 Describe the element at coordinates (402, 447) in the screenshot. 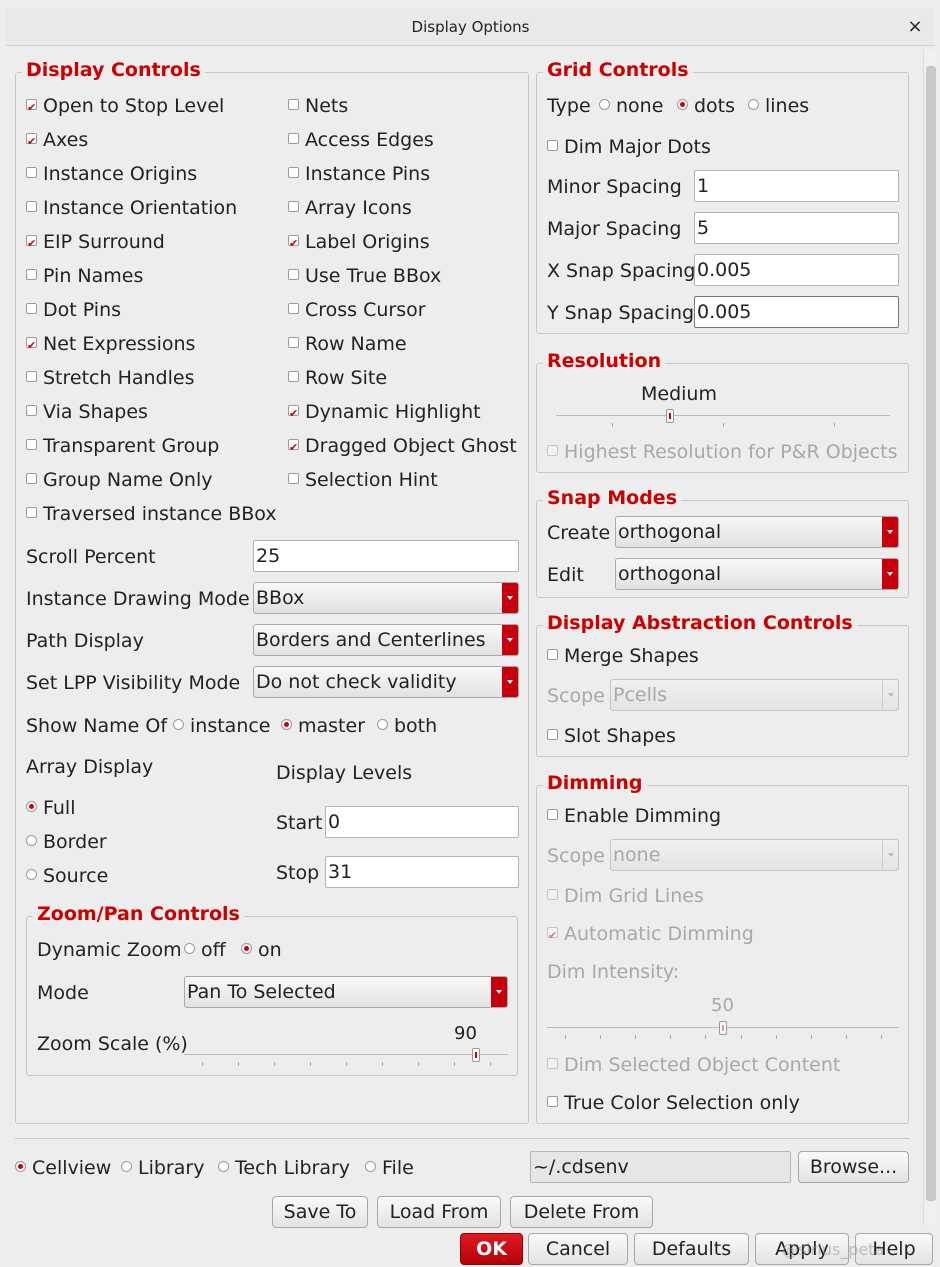

I see `checkbox-dragged-object-ghost: Dragged Object Ghost` at that location.